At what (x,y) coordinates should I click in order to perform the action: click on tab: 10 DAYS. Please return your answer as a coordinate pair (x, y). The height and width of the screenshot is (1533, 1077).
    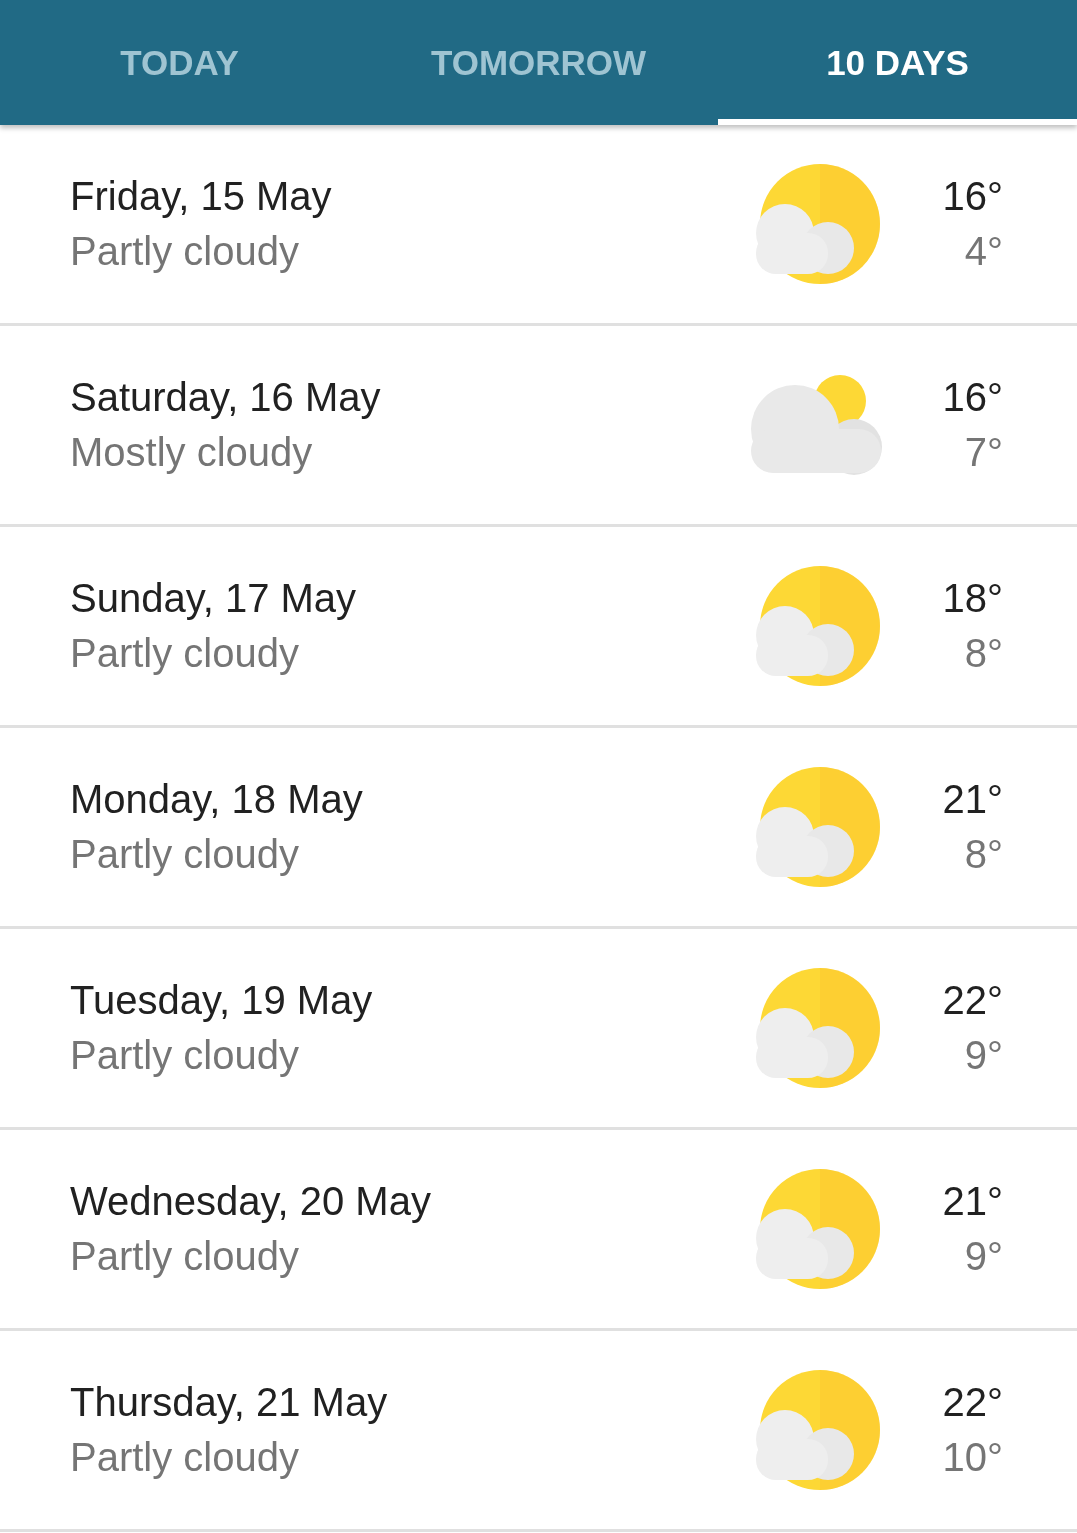
    Looking at the image, I should click on (897, 62).